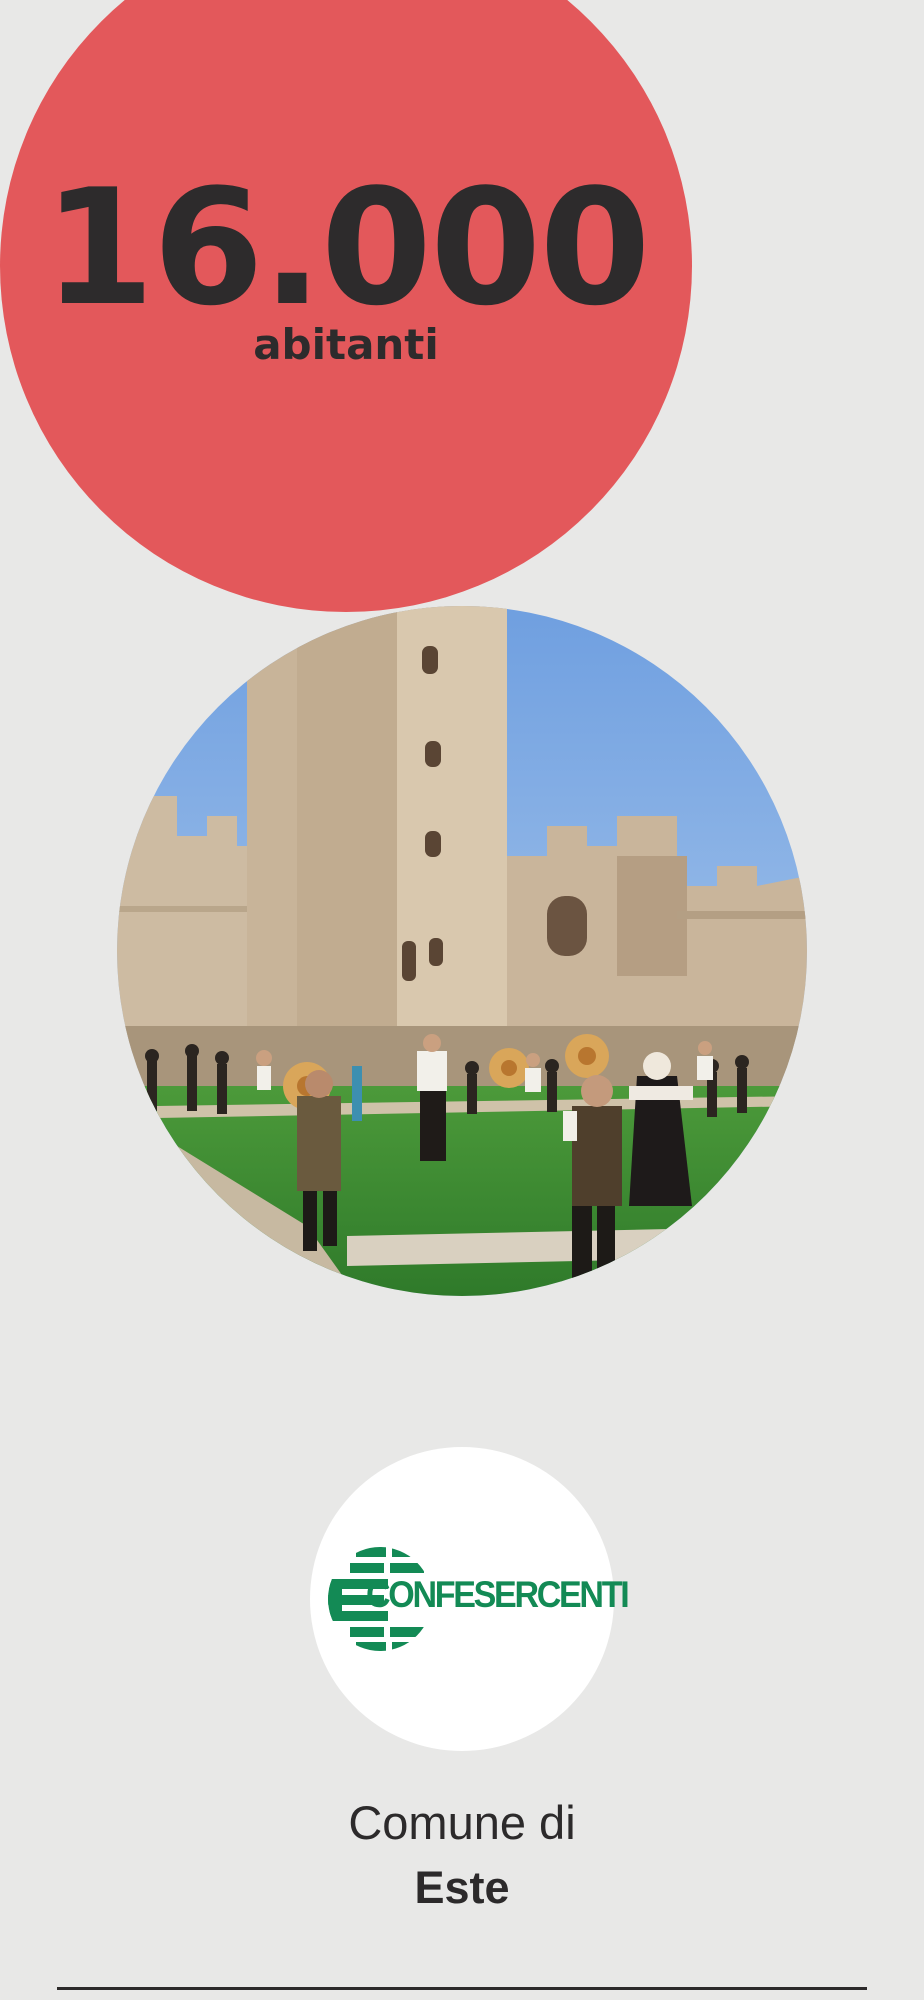 This screenshot has height=2000, width=924. Describe the element at coordinates (462, 1887) in the screenshot. I see `comune-name: Este` at that location.